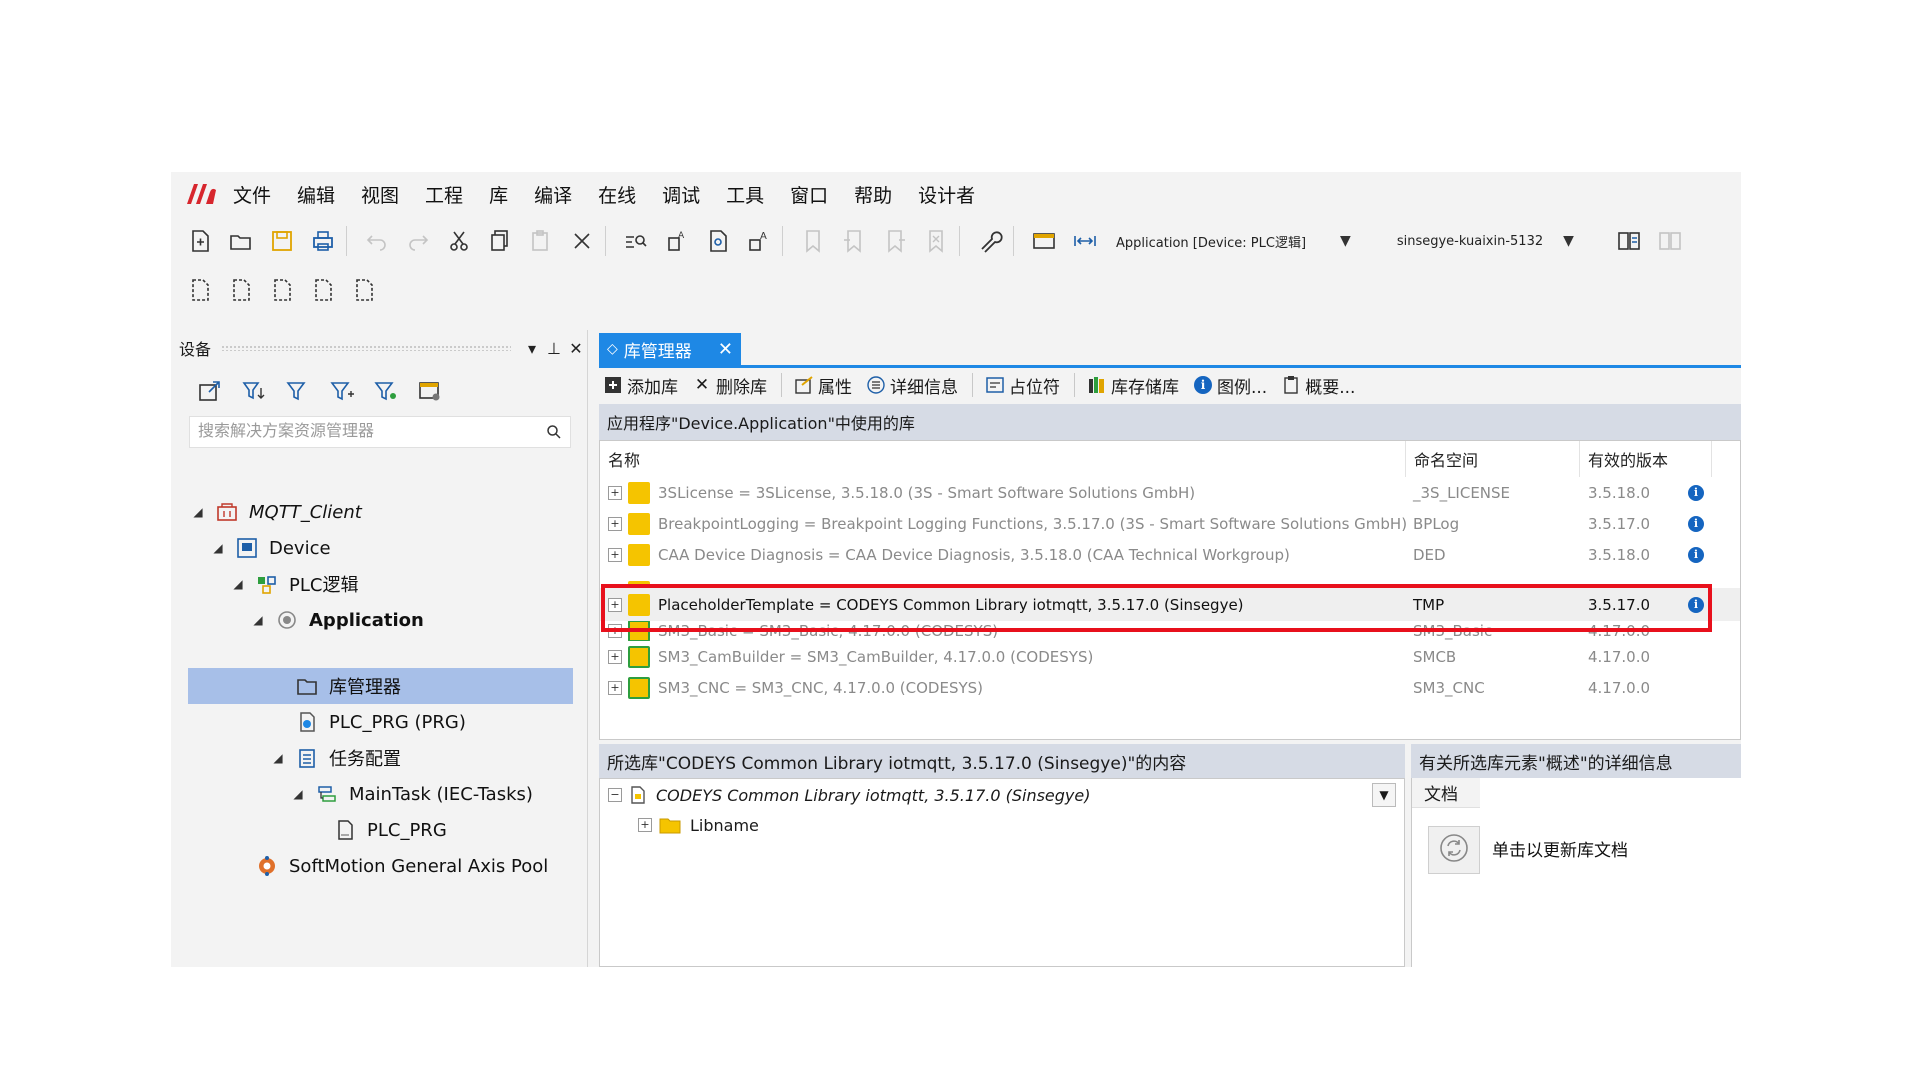  Describe the element at coordinates (1629, 241) in the screenshot. I see `layout-icon` at that location.